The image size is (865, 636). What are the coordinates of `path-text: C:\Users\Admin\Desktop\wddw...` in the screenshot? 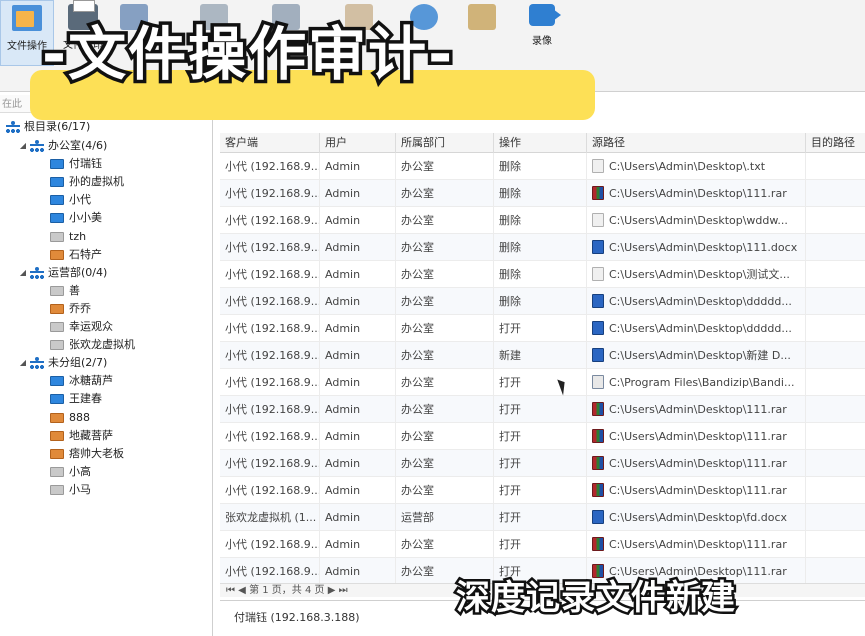 It's located at (698, 220).